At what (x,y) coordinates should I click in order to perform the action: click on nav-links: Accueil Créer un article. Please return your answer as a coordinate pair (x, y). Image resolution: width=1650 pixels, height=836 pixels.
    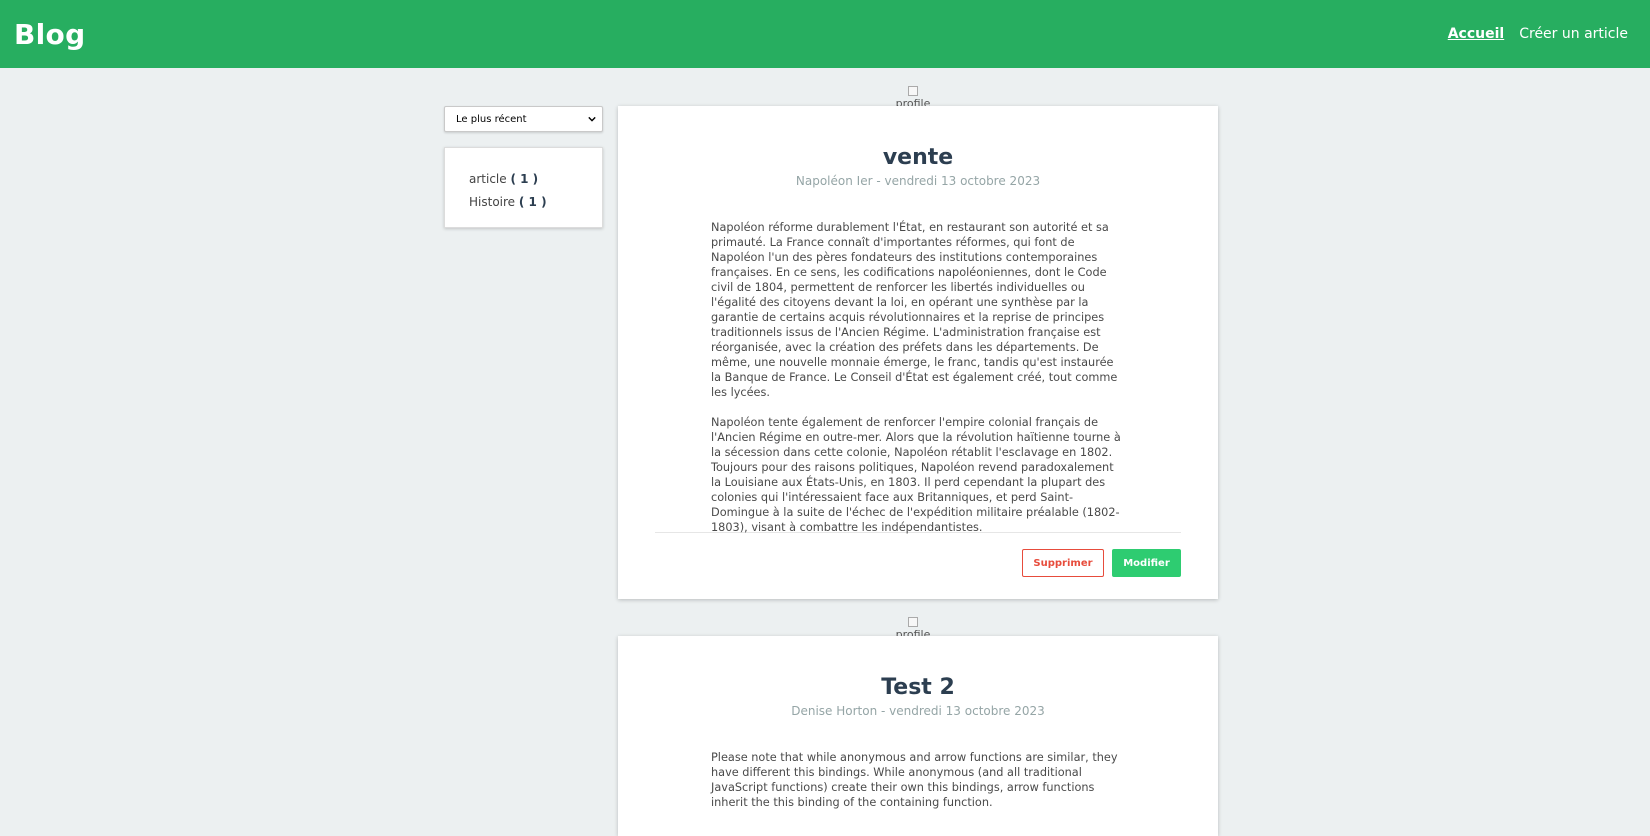
    Looking at the image, I should click on (1538, 34).